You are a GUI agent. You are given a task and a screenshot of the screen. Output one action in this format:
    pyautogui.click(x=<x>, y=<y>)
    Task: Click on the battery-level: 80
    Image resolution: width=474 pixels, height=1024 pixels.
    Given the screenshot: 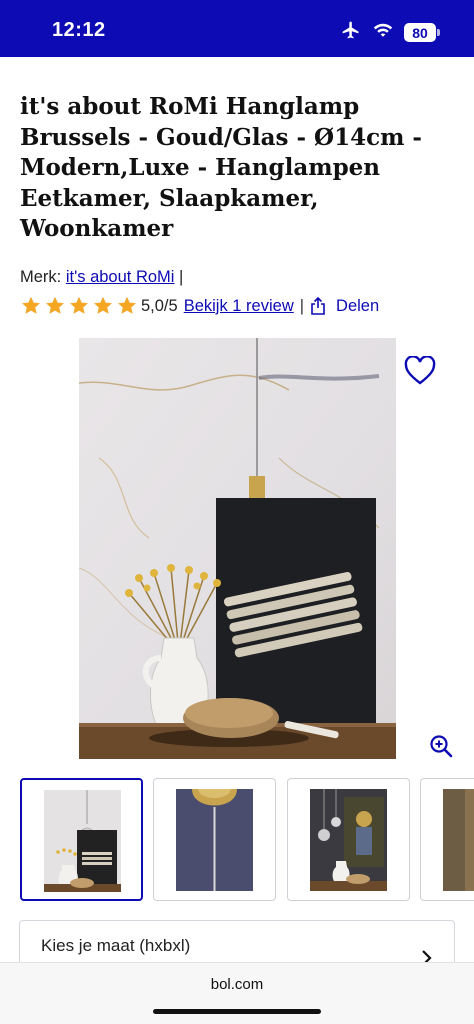 What is the action you would take?
    pyautogui.click(x=420, y=32)
    